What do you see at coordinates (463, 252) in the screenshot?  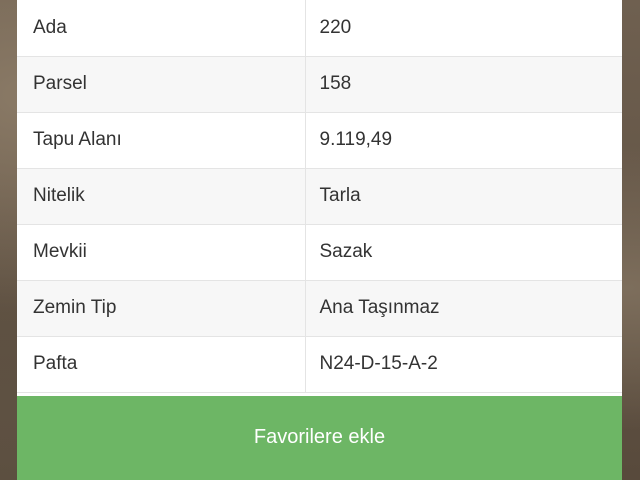 I see `row-value: Sazak` at bounding box center [463, 252].